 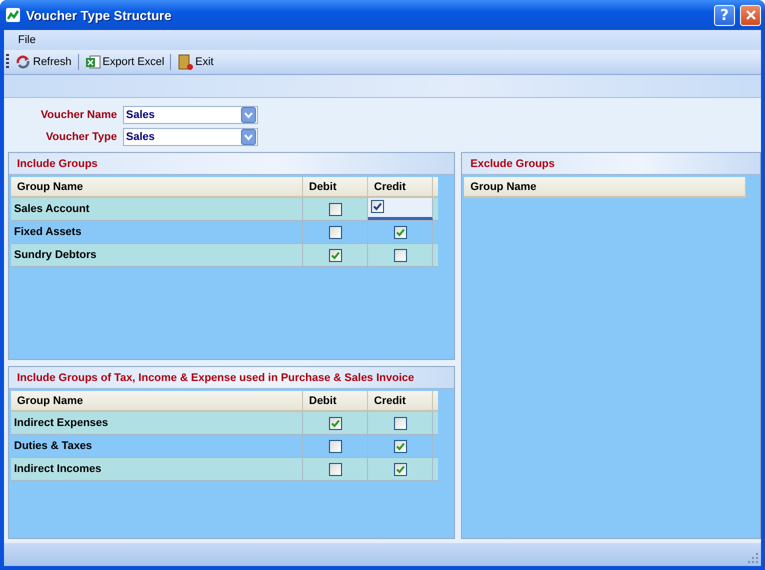 I want to click on chart-icon, so click(x=13, y=15).